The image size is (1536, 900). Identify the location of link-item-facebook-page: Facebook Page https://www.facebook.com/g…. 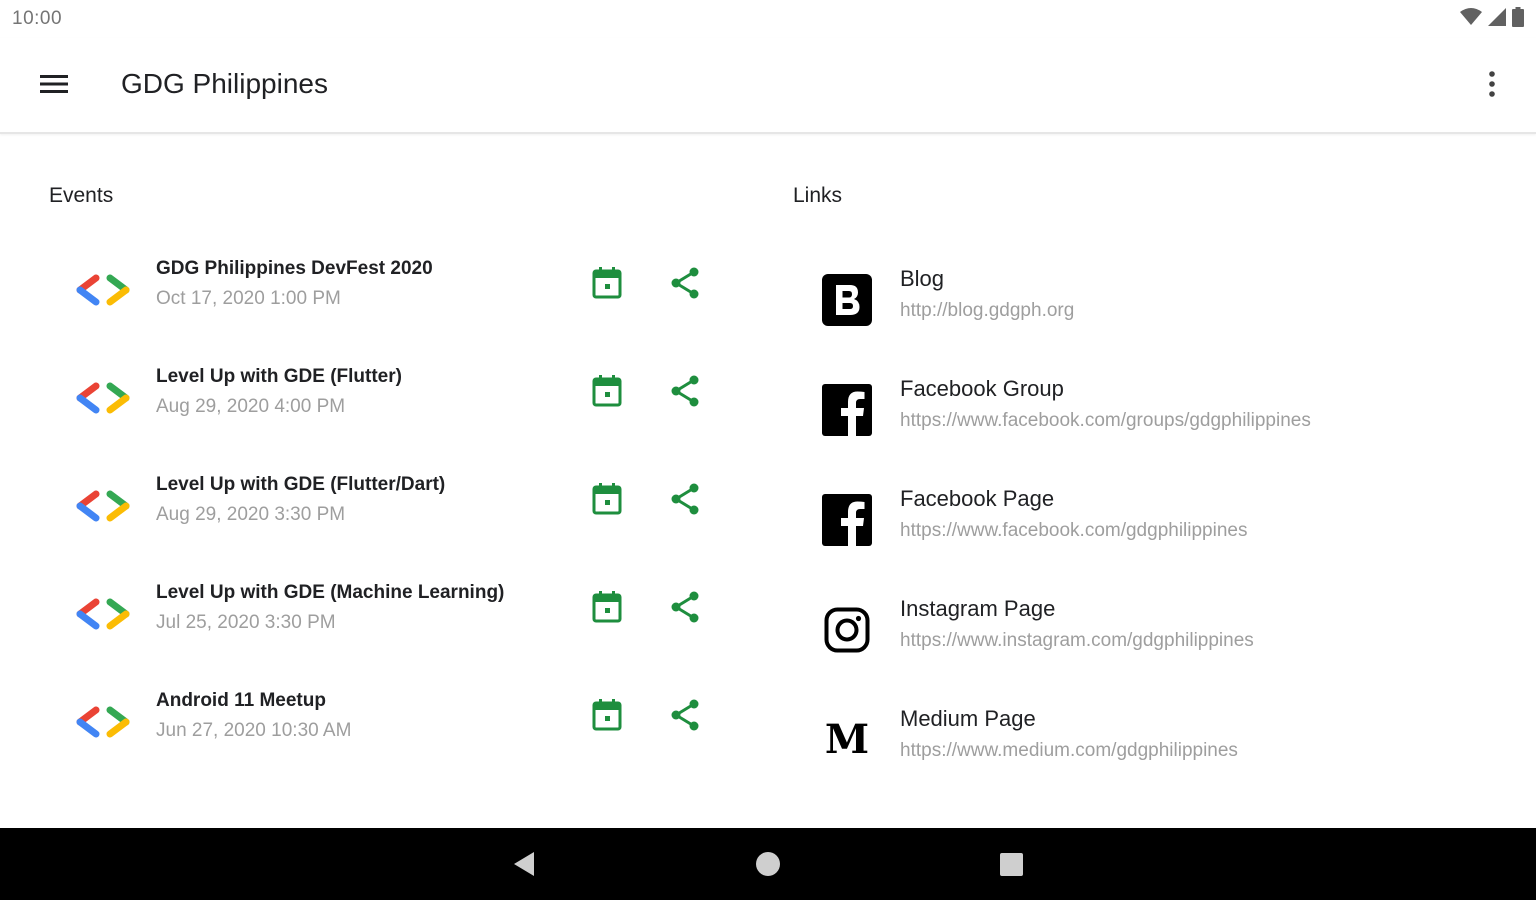
(1150, 524).